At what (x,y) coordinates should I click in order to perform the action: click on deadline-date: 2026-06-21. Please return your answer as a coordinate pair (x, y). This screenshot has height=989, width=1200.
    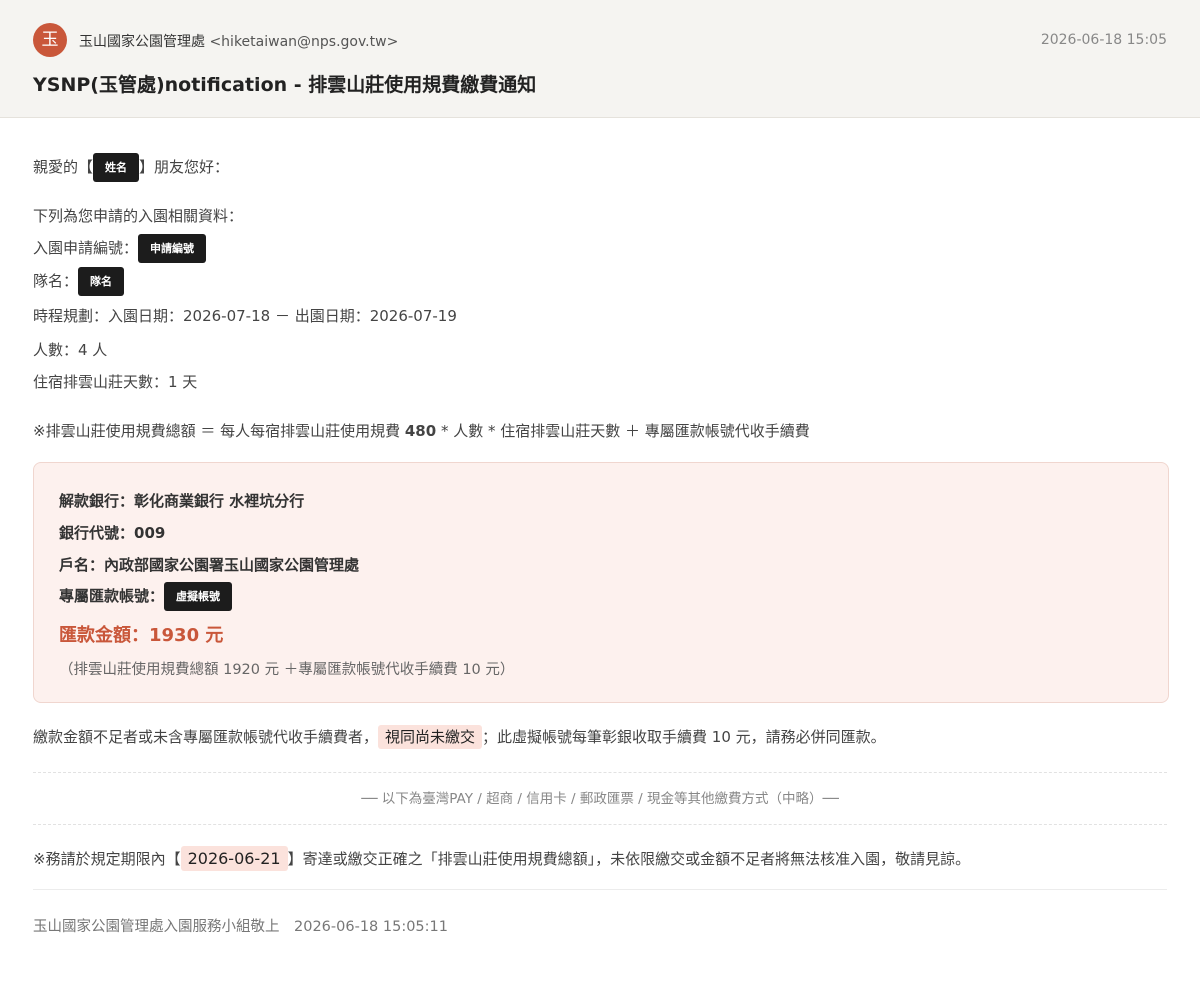
    Looking at the image, I should click on (234, 858).